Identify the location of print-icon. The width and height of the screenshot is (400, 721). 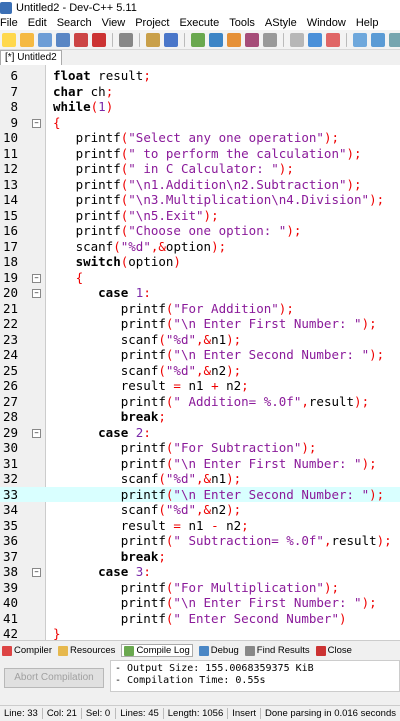
(126, 39).